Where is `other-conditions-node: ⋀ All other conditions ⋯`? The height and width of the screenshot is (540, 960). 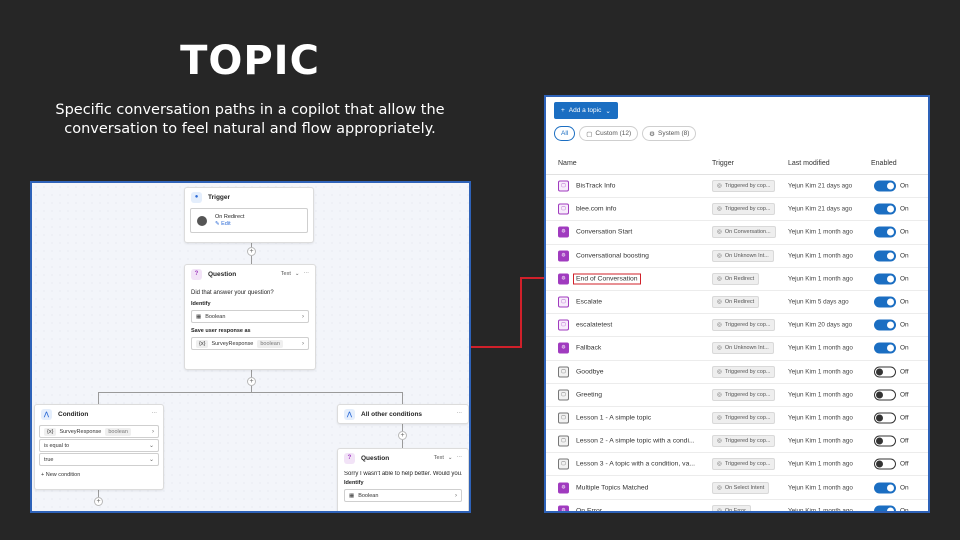 other-conditions-node: ⋀ All other conditions ⋯ is located at coordinates (403, 414).